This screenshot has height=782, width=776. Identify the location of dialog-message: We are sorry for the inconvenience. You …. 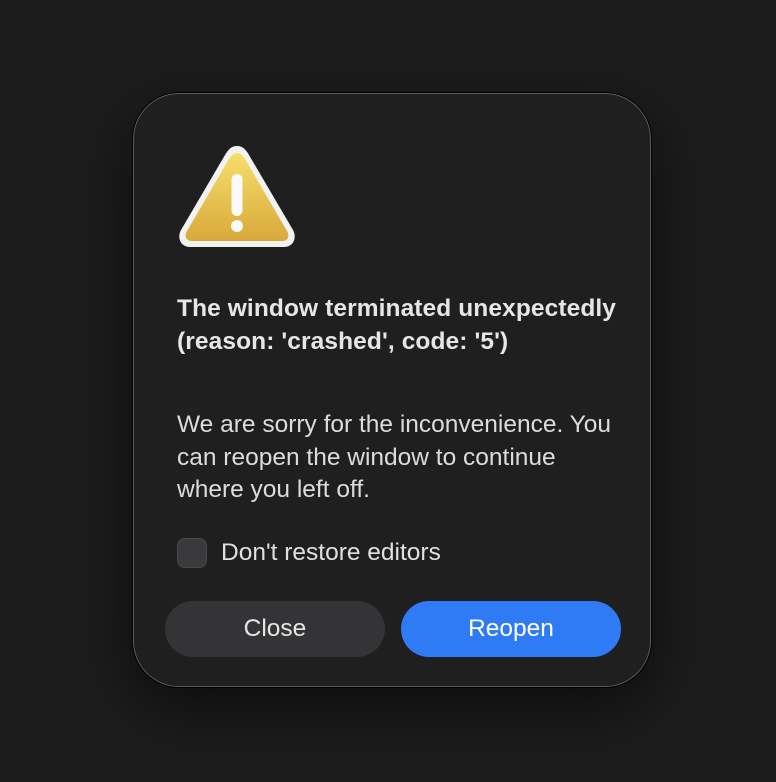
(394, 457).